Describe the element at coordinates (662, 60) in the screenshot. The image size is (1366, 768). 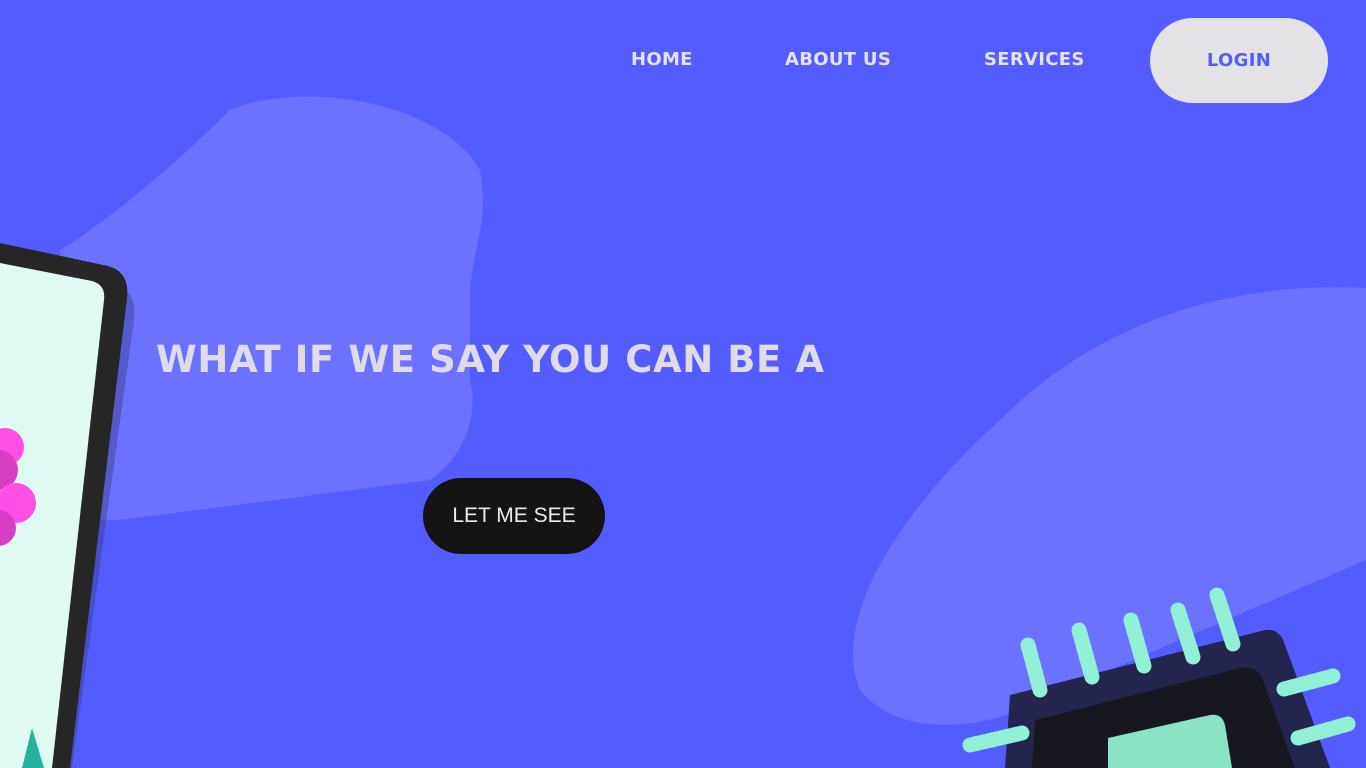
I see `nav-home-link: HOME` at that location.